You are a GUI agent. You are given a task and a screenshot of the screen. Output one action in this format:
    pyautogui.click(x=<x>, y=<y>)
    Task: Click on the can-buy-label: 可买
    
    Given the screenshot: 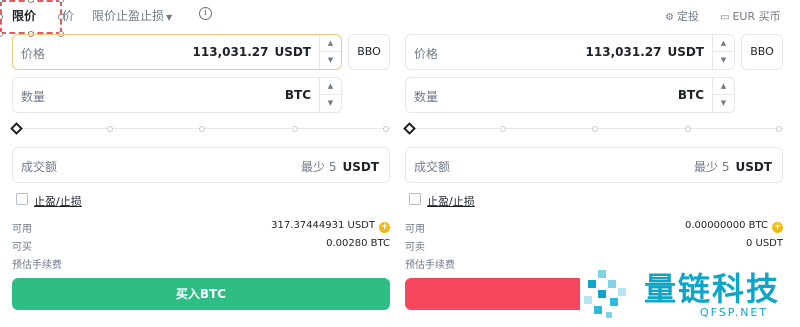 What is the action you would take?
    pyautogui.click(x=22, y=247)
    